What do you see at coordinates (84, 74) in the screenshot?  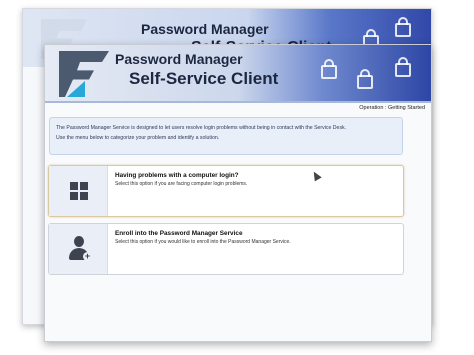 I see `app-logo` at bounding box center [84, 74].